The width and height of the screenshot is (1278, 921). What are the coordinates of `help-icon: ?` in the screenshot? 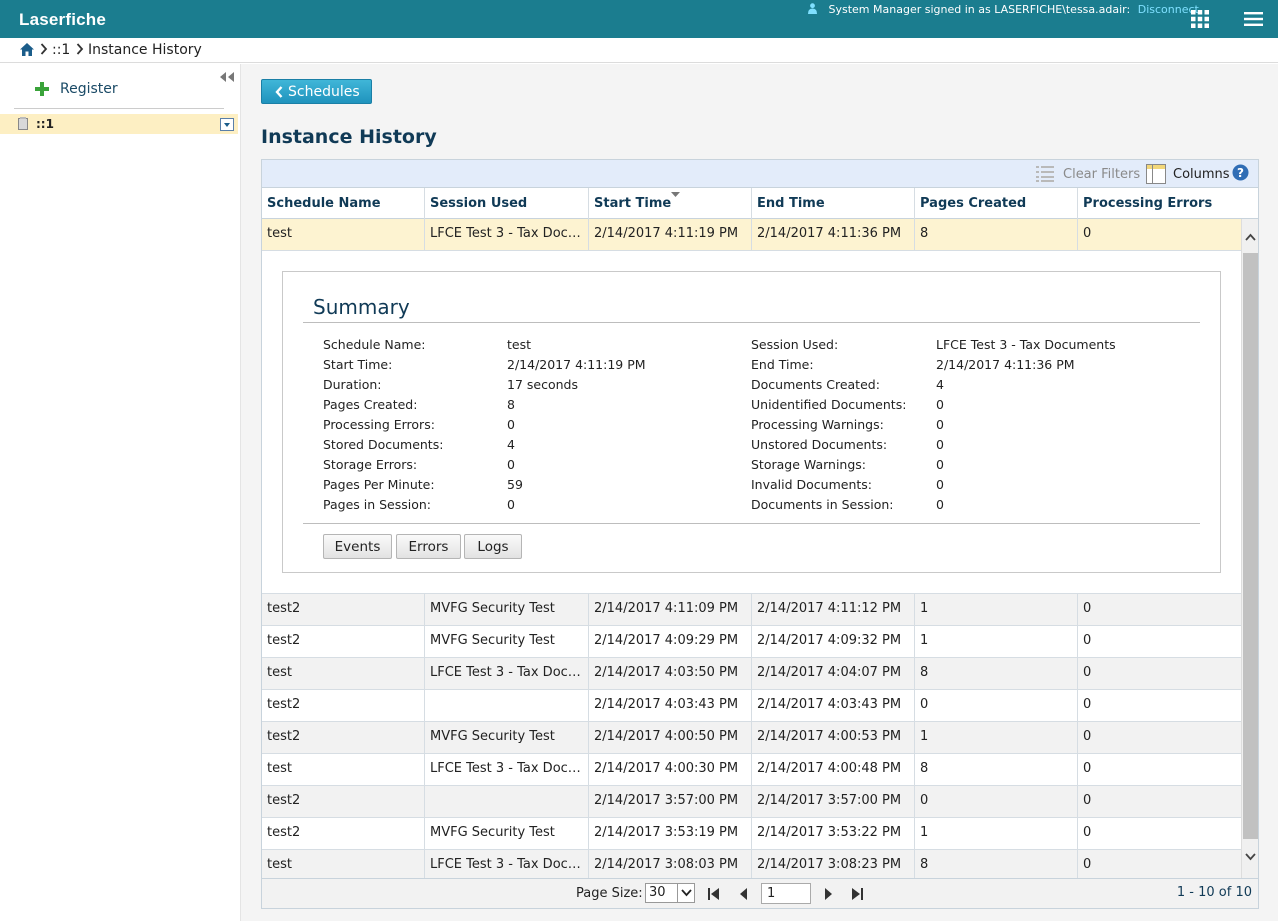 It's located at (1240, 172).